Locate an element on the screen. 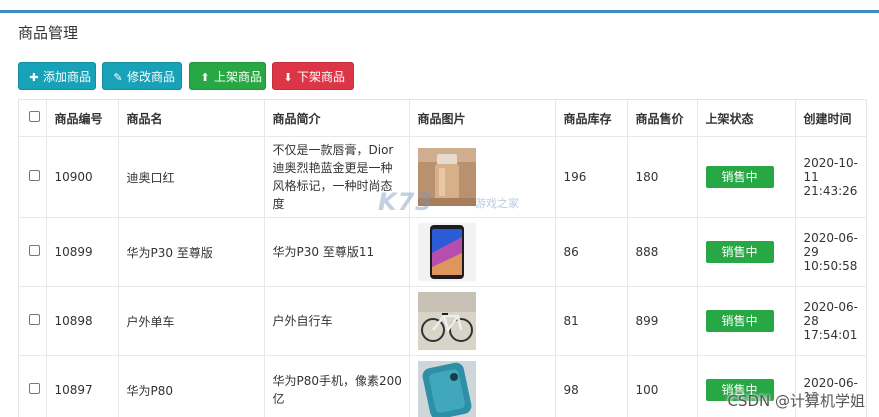  column-header: 商品售价 is located at coordinates (662, 118).